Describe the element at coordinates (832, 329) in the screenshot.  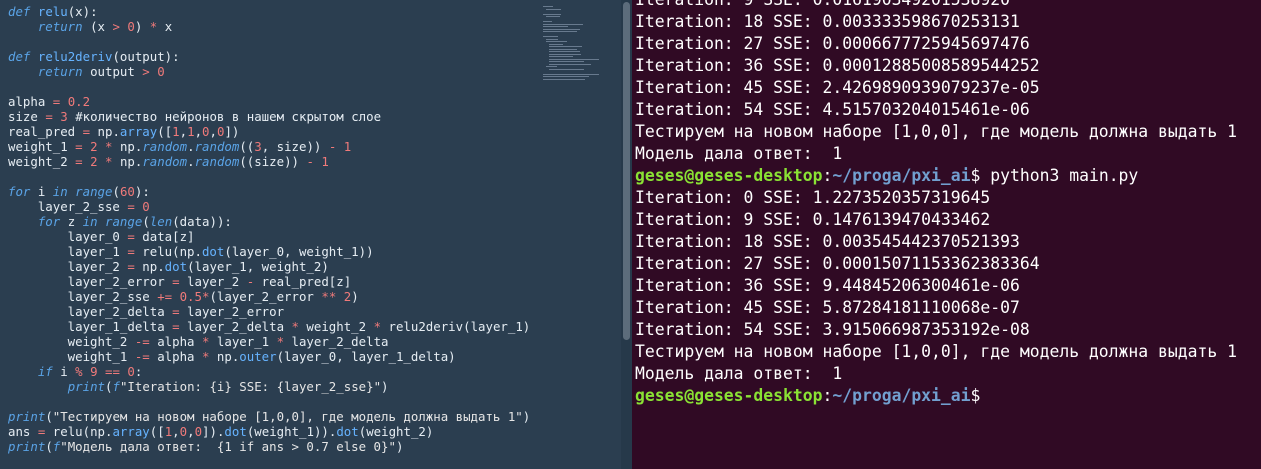
I see `terminal-output-line: Iteration: 54 SSE: 3.915066987353192e-08` at that location.